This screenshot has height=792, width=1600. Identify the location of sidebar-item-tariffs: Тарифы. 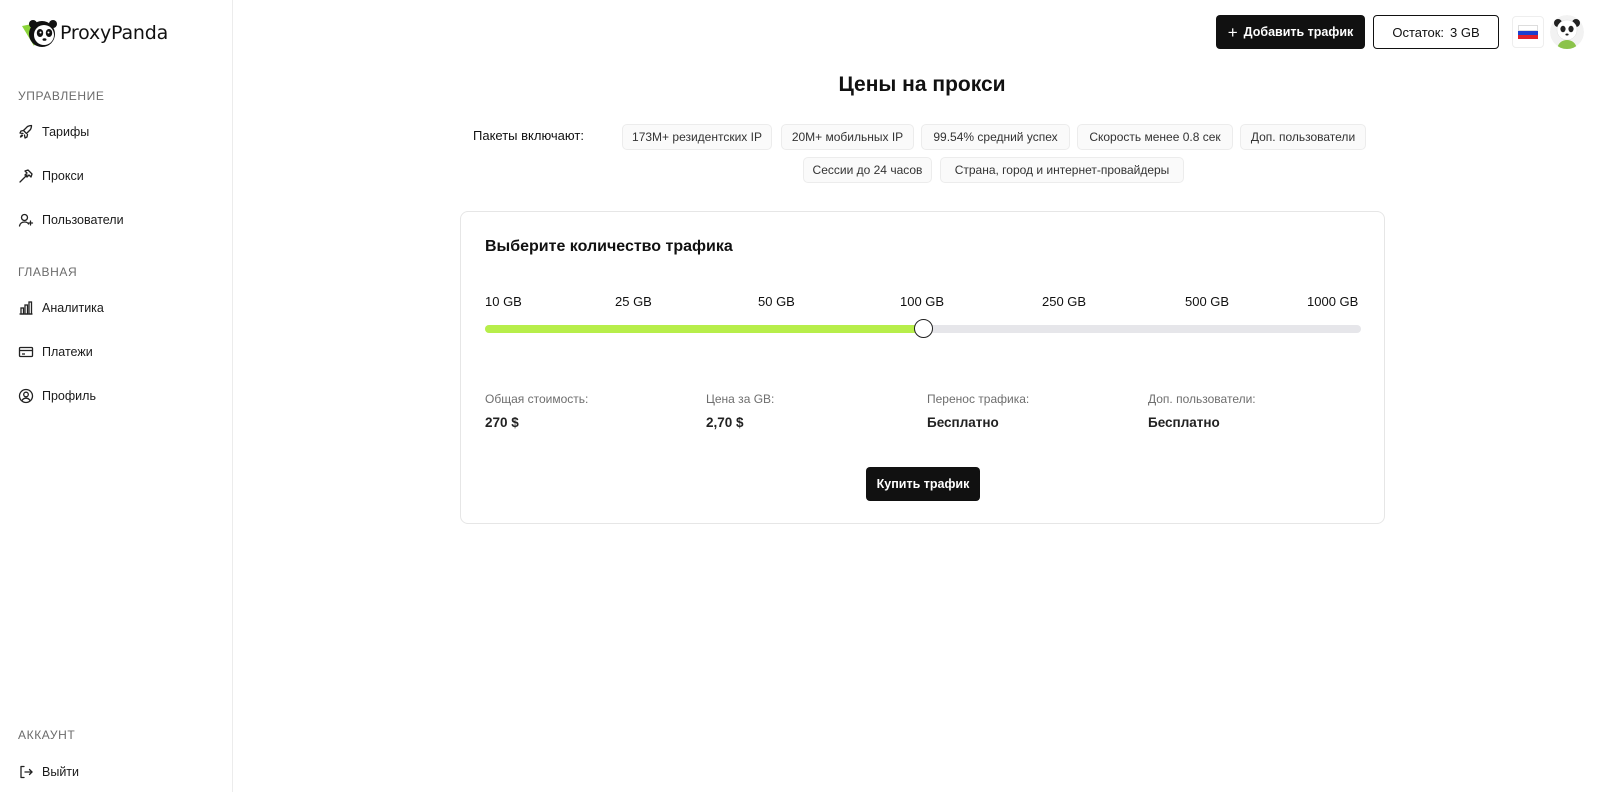
(53, 132).